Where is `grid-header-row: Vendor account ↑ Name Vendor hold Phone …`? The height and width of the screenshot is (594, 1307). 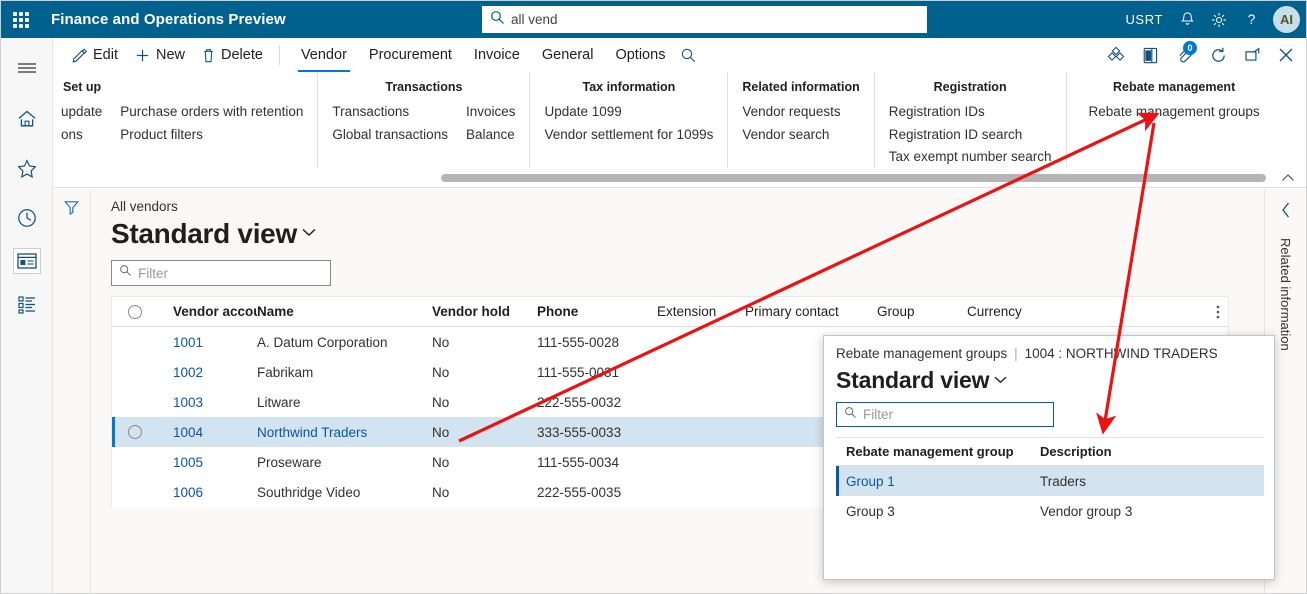 grid-header-row: Vendor account ↑ Name Vendor hold Phone … is located at coordinates (670, 312).